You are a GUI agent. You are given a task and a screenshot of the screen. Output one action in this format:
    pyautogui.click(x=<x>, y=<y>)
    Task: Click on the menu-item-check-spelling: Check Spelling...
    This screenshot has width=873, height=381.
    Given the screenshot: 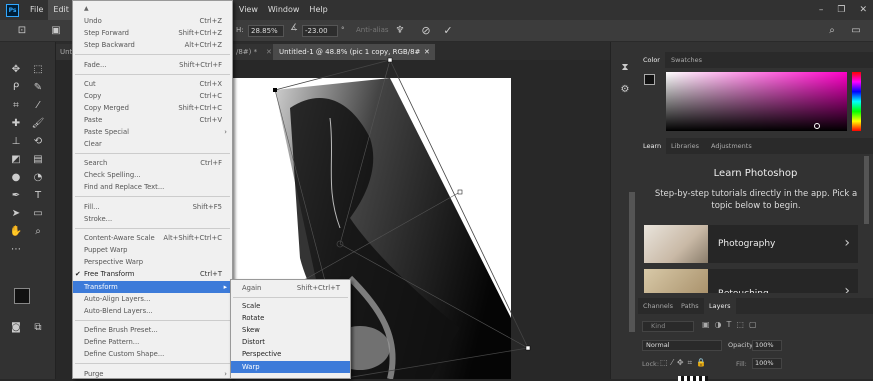 What is the action you would take?
    pyautogui.click(x=152, y=175)
    